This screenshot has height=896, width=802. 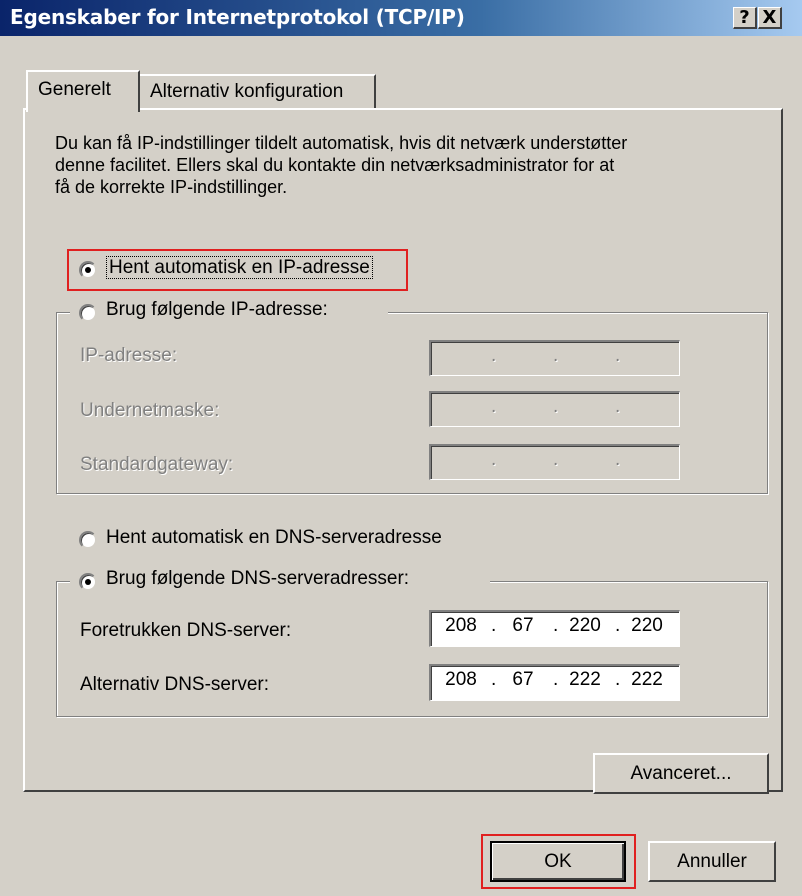 What do you see at coordinates (257, 92) in the screenshot?
I see `tab-alternativ-konfiguration: Alternativ konfiguration` at bounding box center [257, 92].